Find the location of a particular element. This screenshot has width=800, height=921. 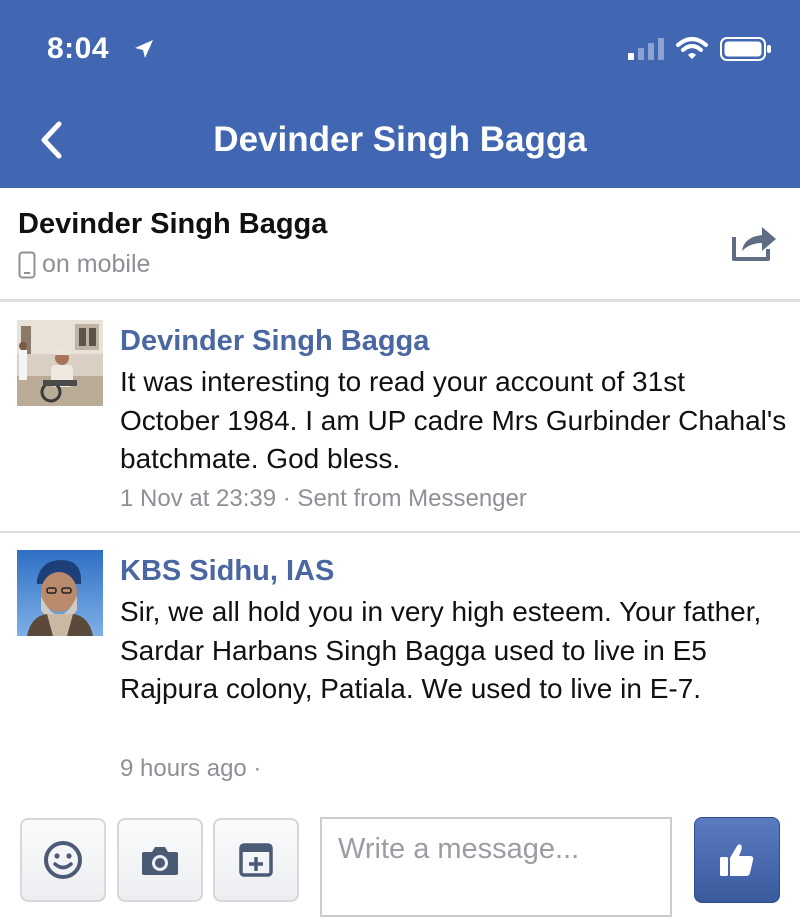

location-arrow-icon is located at coordinates (144, 49).